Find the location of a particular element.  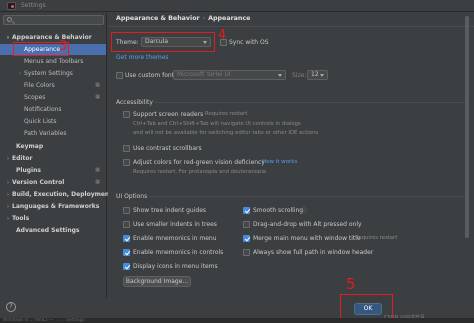

font-size-dropdown: 12 is located at coordinates (317, 75).